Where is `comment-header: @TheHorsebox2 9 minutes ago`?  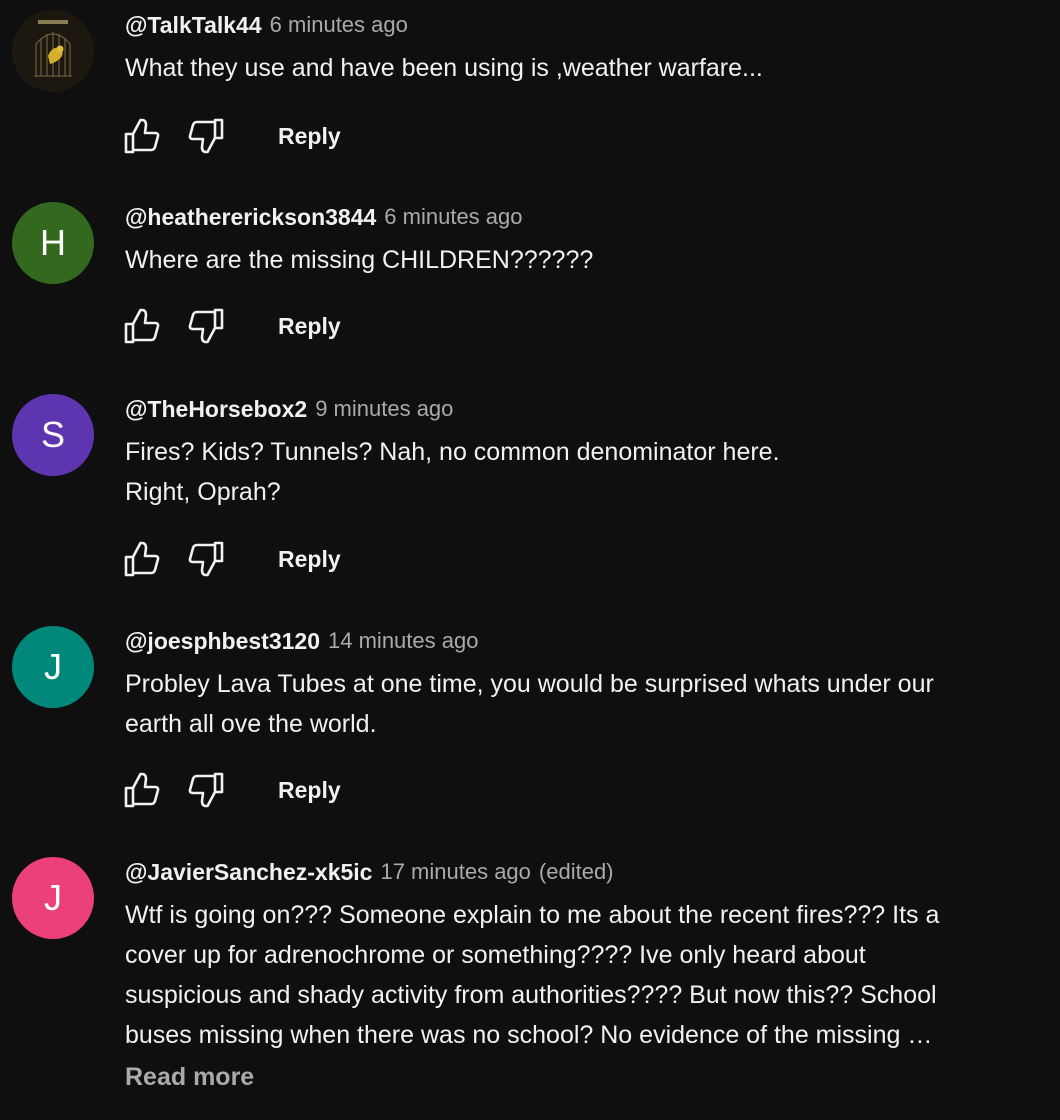 comment-header: @TheHorsebox2 9 minutes ago is located at coordinates (585, 409).